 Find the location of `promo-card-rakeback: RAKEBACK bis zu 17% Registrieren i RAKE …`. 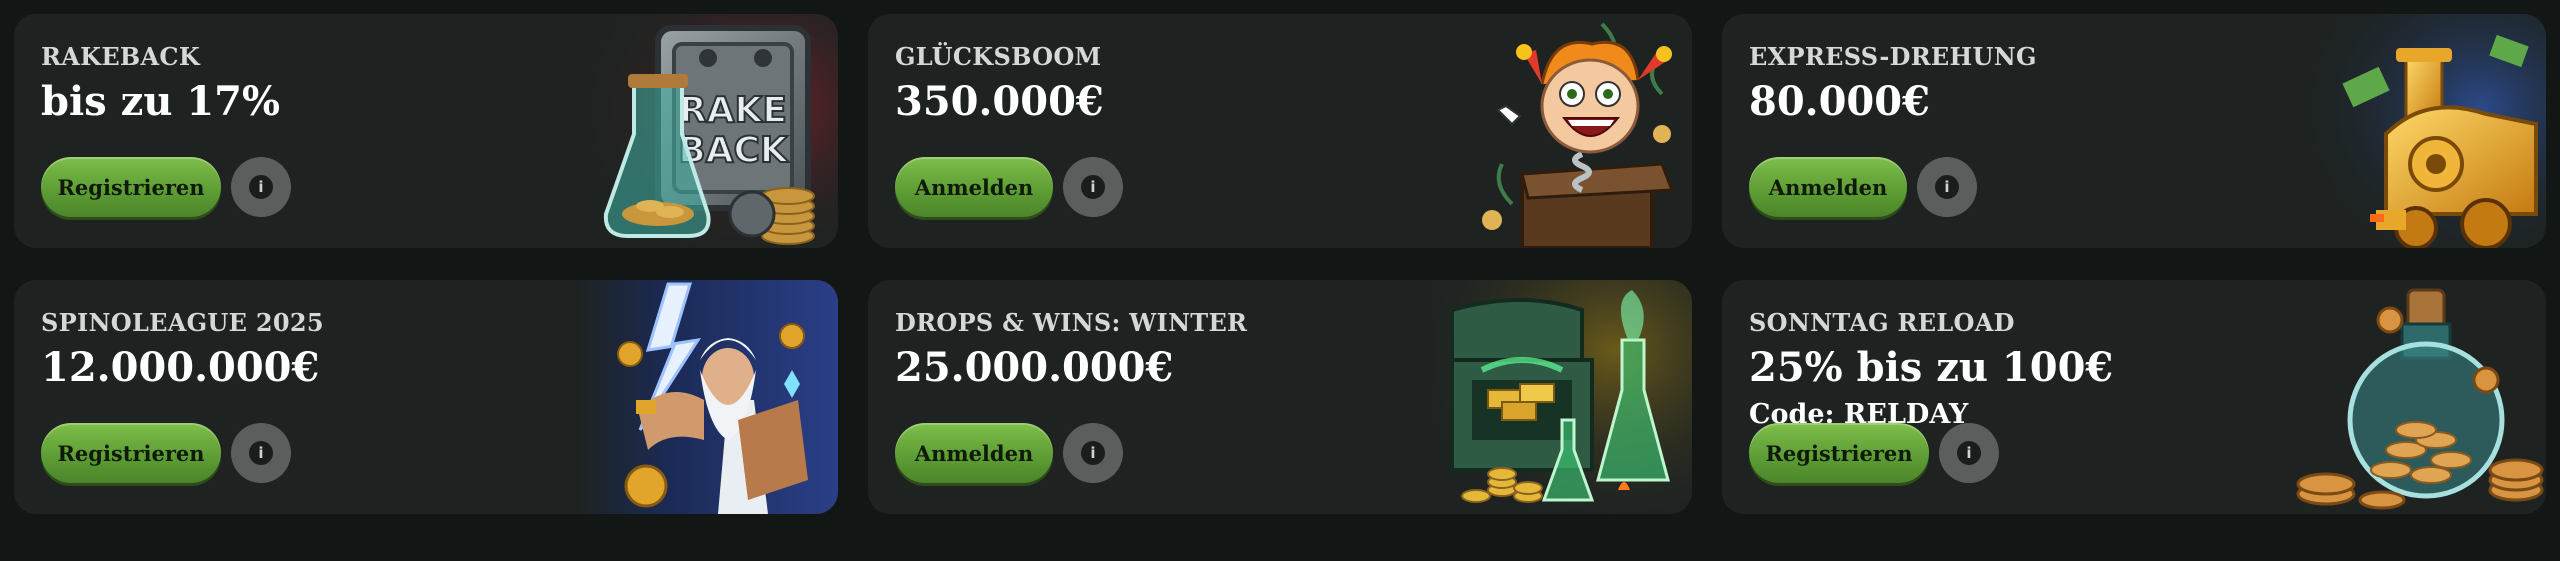

promo-card-rakeback: RAKEBACK bis zu 17% Registrieren i RAKE … is located at coordinates (426, 131).